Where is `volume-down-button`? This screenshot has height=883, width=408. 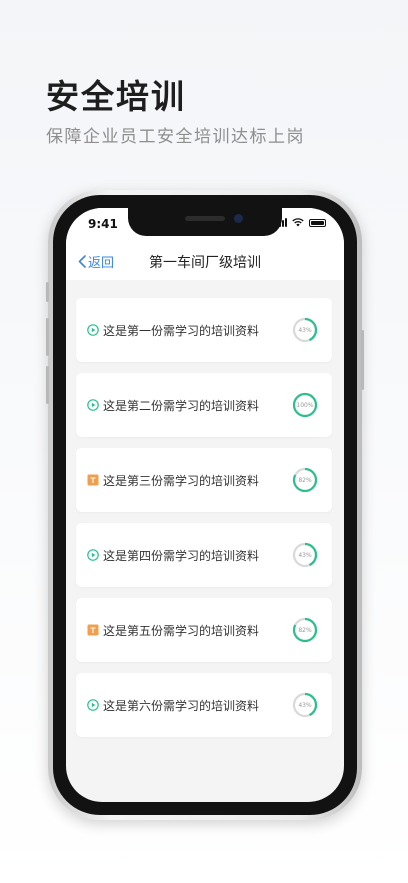 volume-down-button is located at coordinates (47, 385).